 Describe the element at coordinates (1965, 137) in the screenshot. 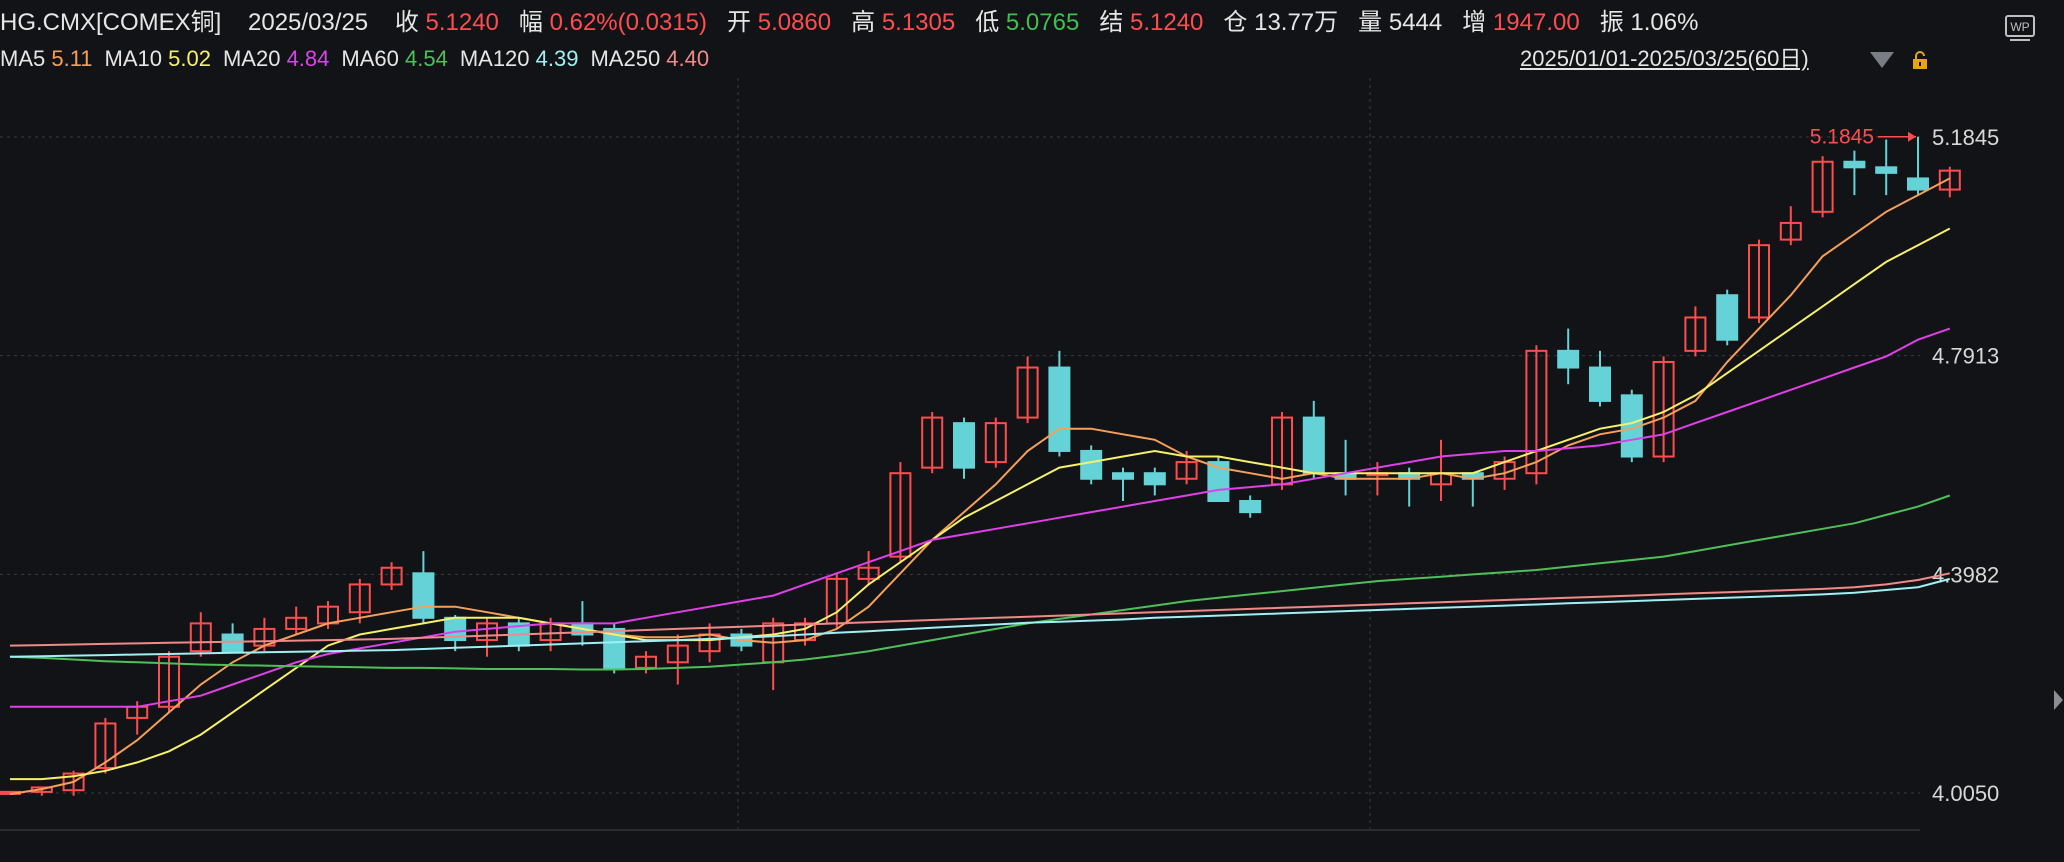

I see `y-tick-label: 5.1845` at that location.